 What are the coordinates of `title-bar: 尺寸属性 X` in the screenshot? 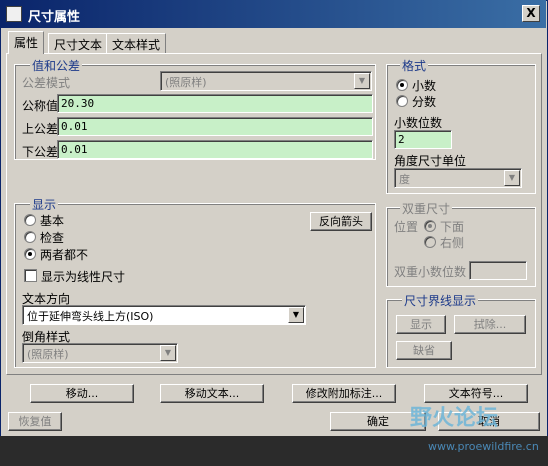 It's located at (273, 14).